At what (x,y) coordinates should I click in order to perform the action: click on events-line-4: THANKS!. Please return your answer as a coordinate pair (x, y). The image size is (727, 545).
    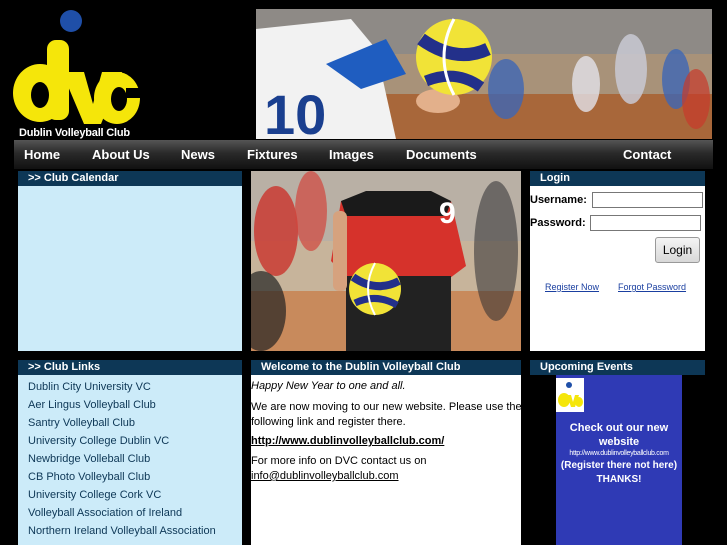
    Looking at the image, I should click on (619, 479).